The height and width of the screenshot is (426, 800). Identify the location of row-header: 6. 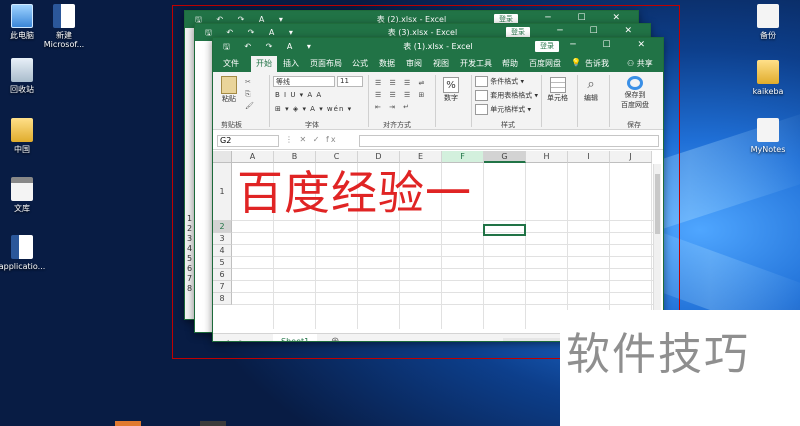
(222, 275).